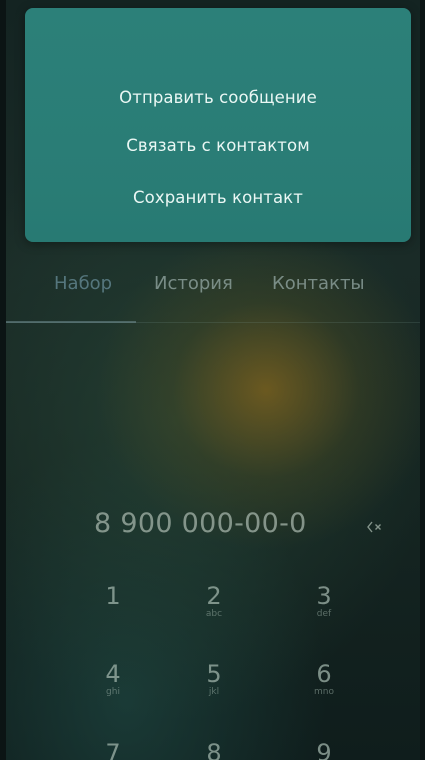 Image resolution: width=425 pixels, height=760 pixels. I want to click on dial-key-digit: 4, so click(113, 674).